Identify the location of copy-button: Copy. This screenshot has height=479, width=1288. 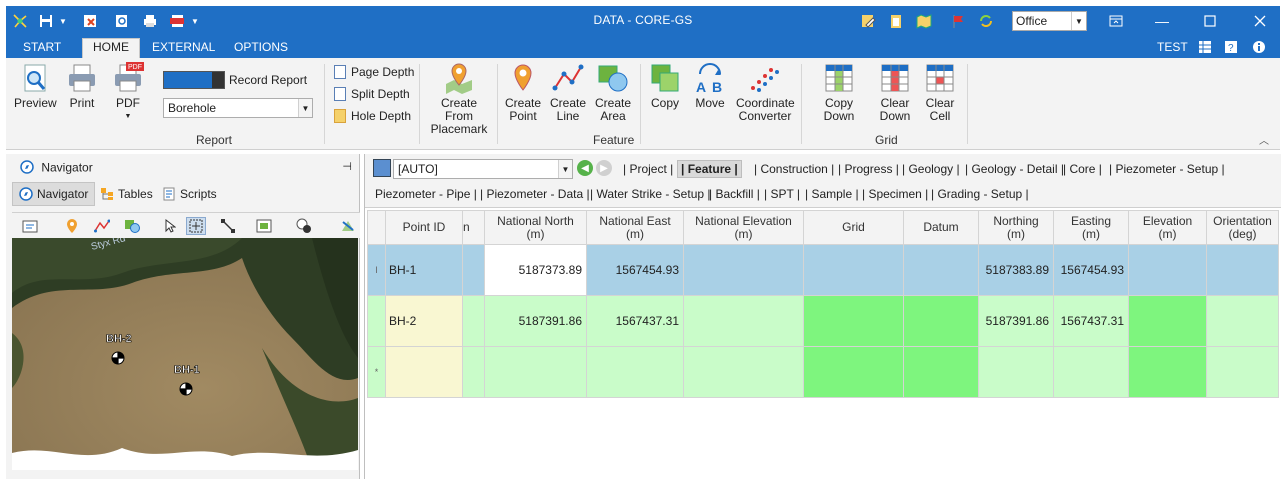
(665, 86).